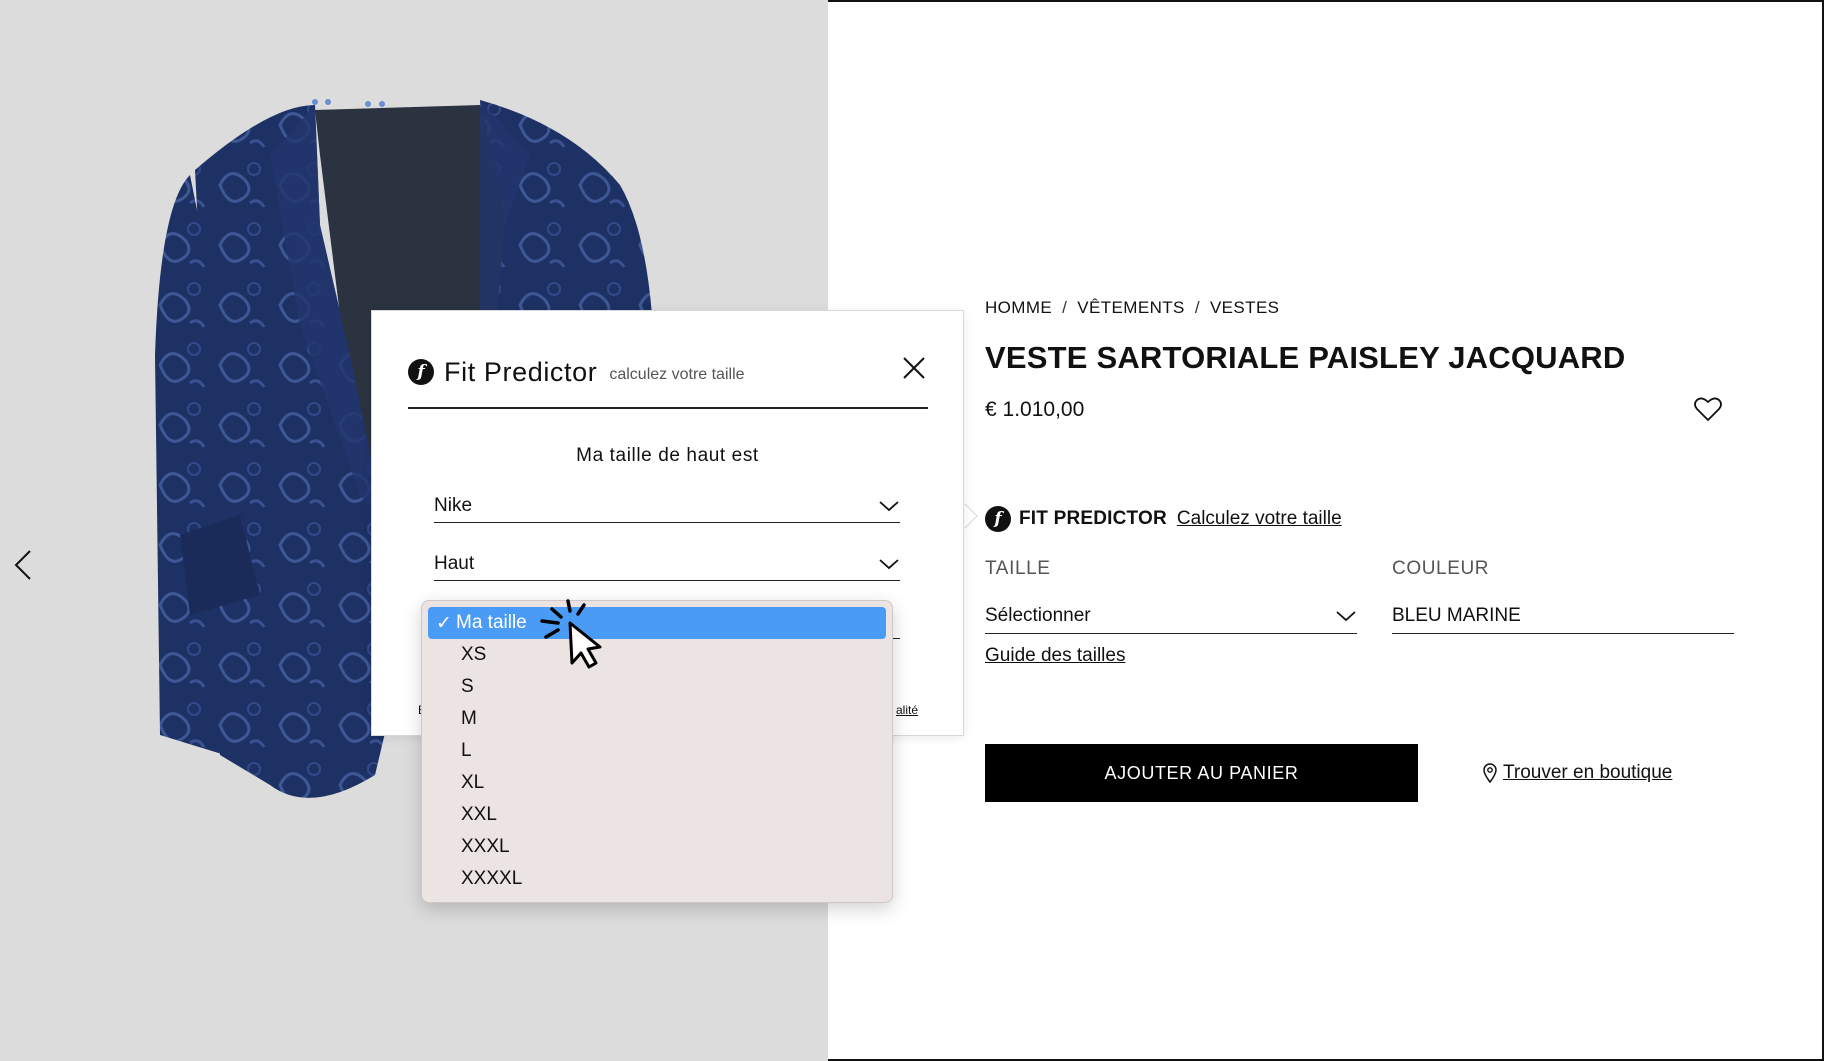  What do you see at coordinates (1708, 409) in the screenshot?
I see `heart-icon` at bounding box center [1708, 409].